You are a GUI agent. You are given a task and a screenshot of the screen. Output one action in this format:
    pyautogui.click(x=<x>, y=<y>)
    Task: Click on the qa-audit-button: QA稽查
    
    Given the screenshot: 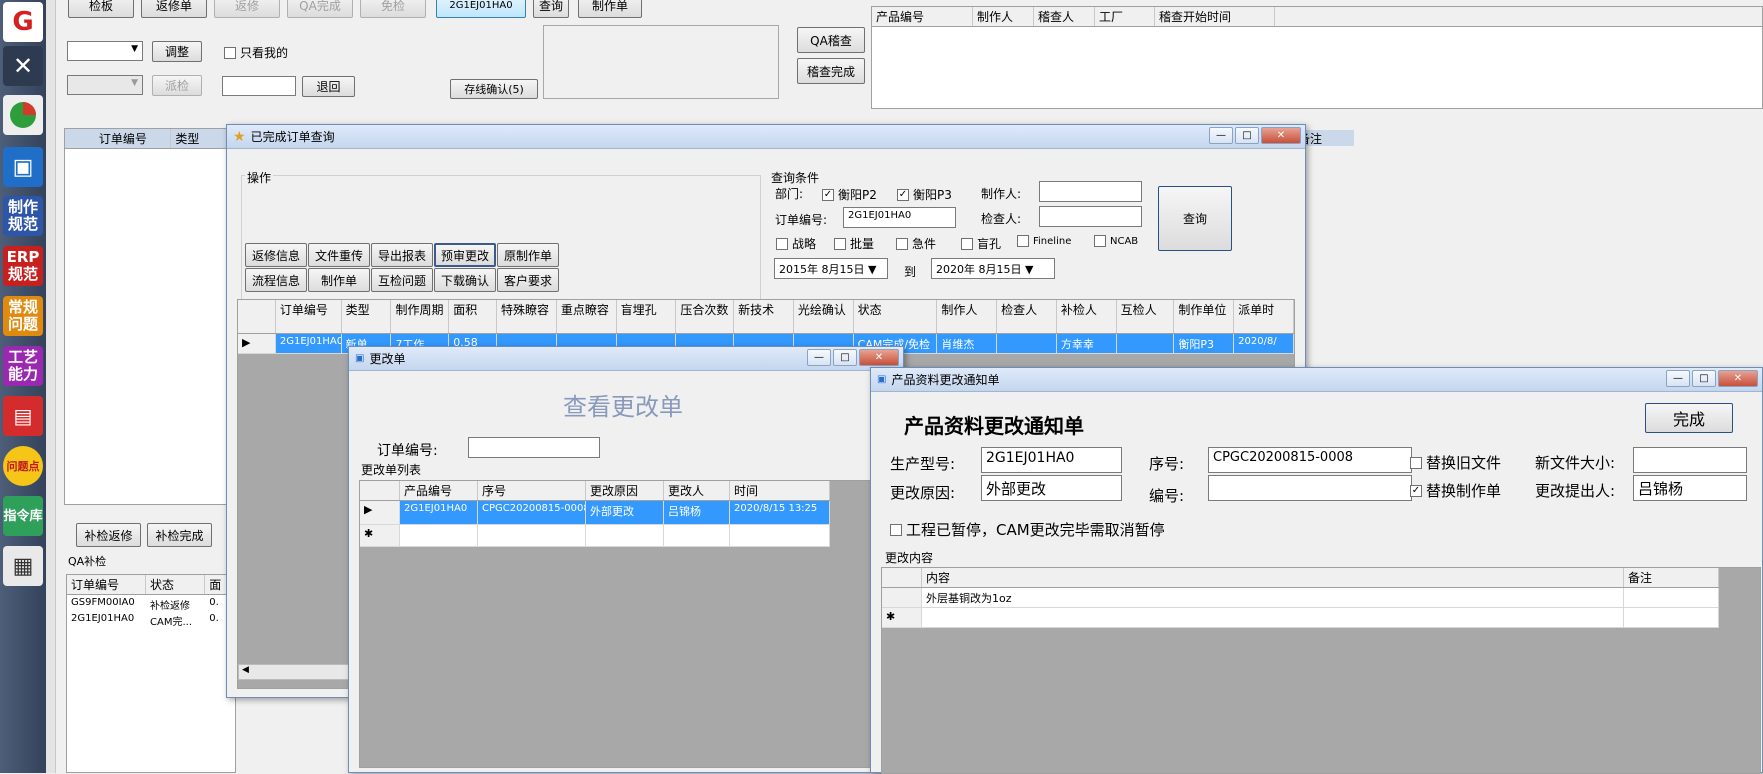 What is the action you would take?
    pyautogui.click(x=831, y=40)
    